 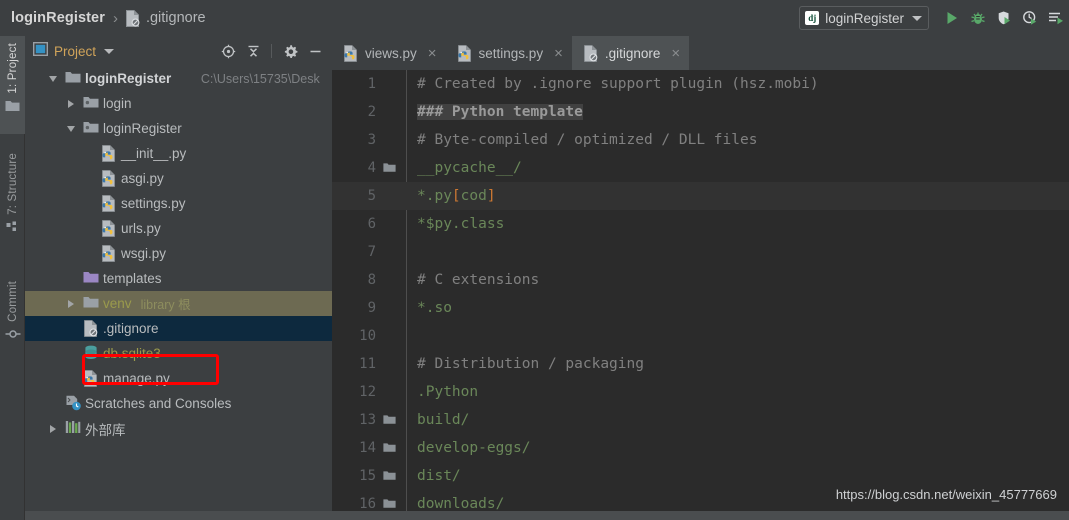 What do you see at coordinates (447, 392) in the screenshot?
I see `code-text: .Python` at bounding box center [447, 392].